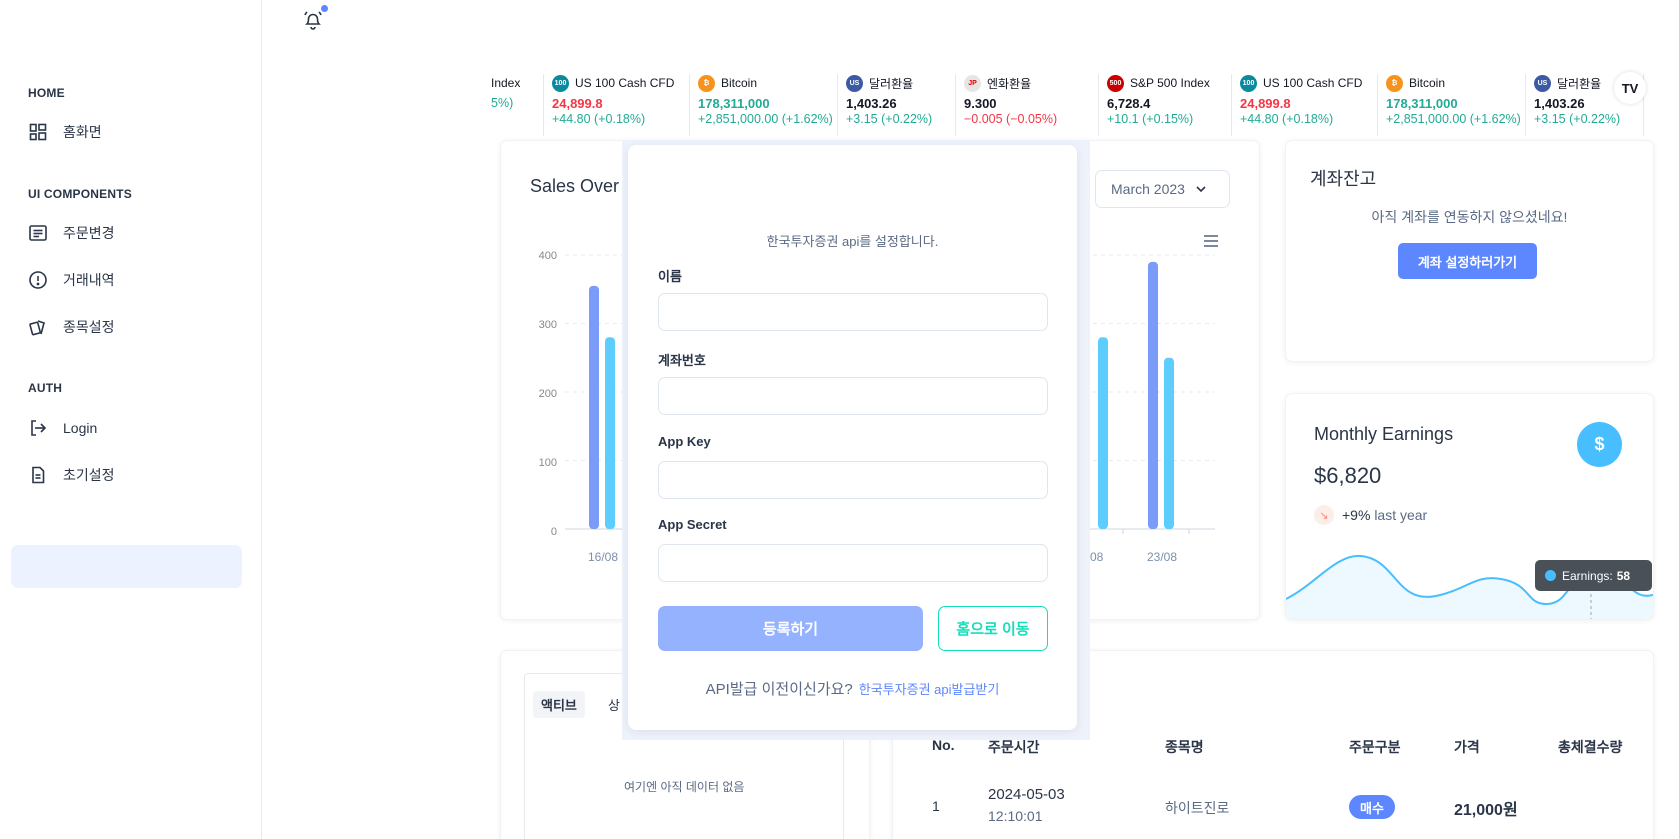 This screenshot has height=839, width=1679. I want to click on ticker-name: S&P 500 Index, so click(1170, 83).